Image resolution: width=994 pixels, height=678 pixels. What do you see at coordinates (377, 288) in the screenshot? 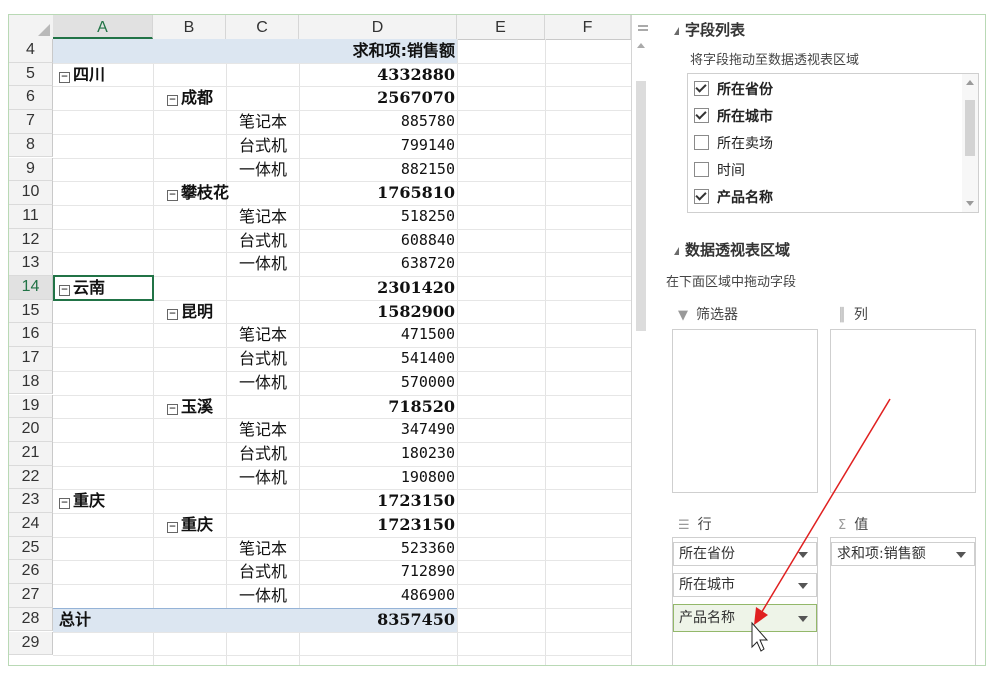
I see `sales-value-cell: 2301420` at bounding box center [377, 288].